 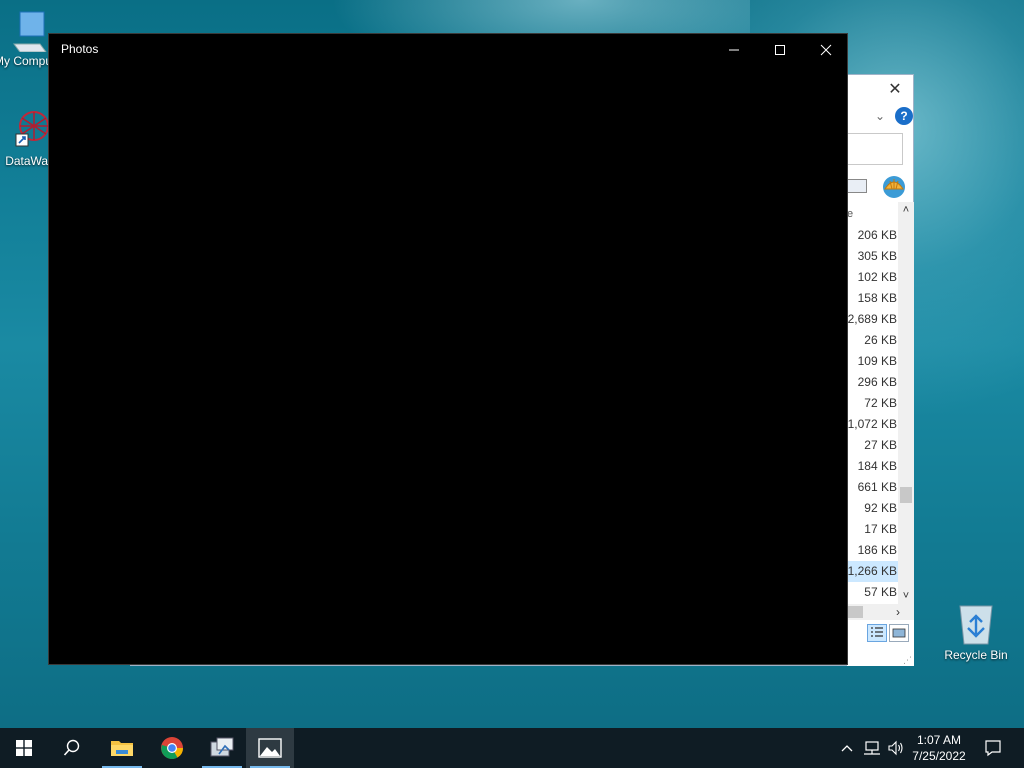 I want to click on network-icon, so click(x=872, y=748).